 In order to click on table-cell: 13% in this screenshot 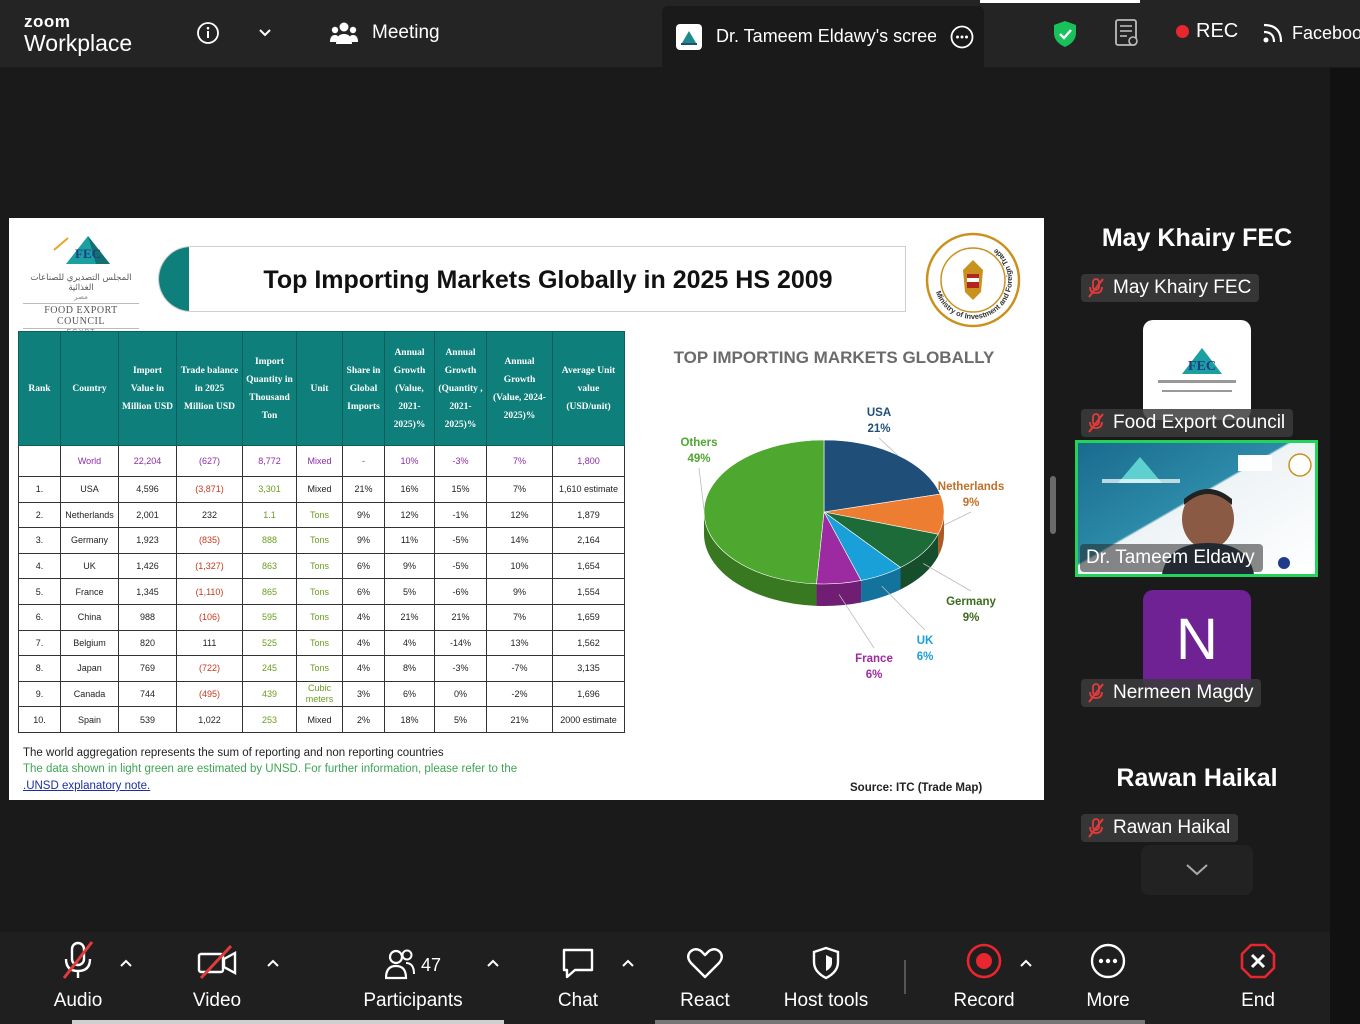, I will do `click(519, 643)`.